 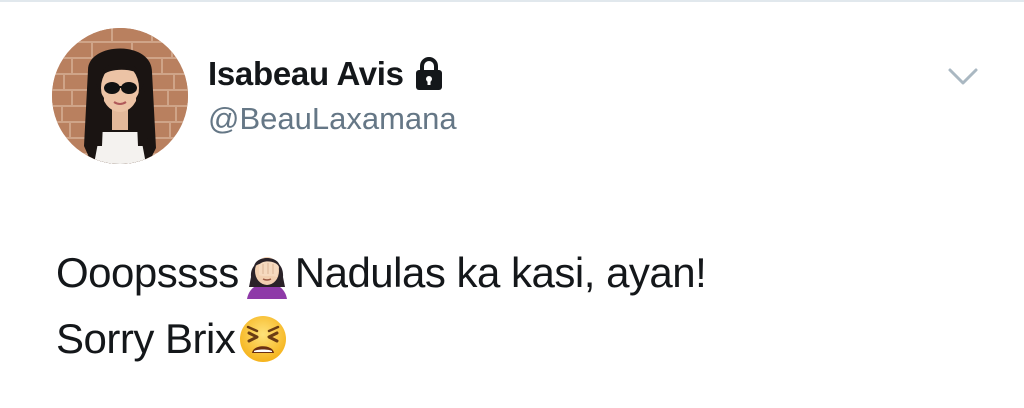 What do you see at coordinates (146, 338) in the screenshot?
I see `tweet-text-segment: Sorry Brix` at bounding box center [146, 338].